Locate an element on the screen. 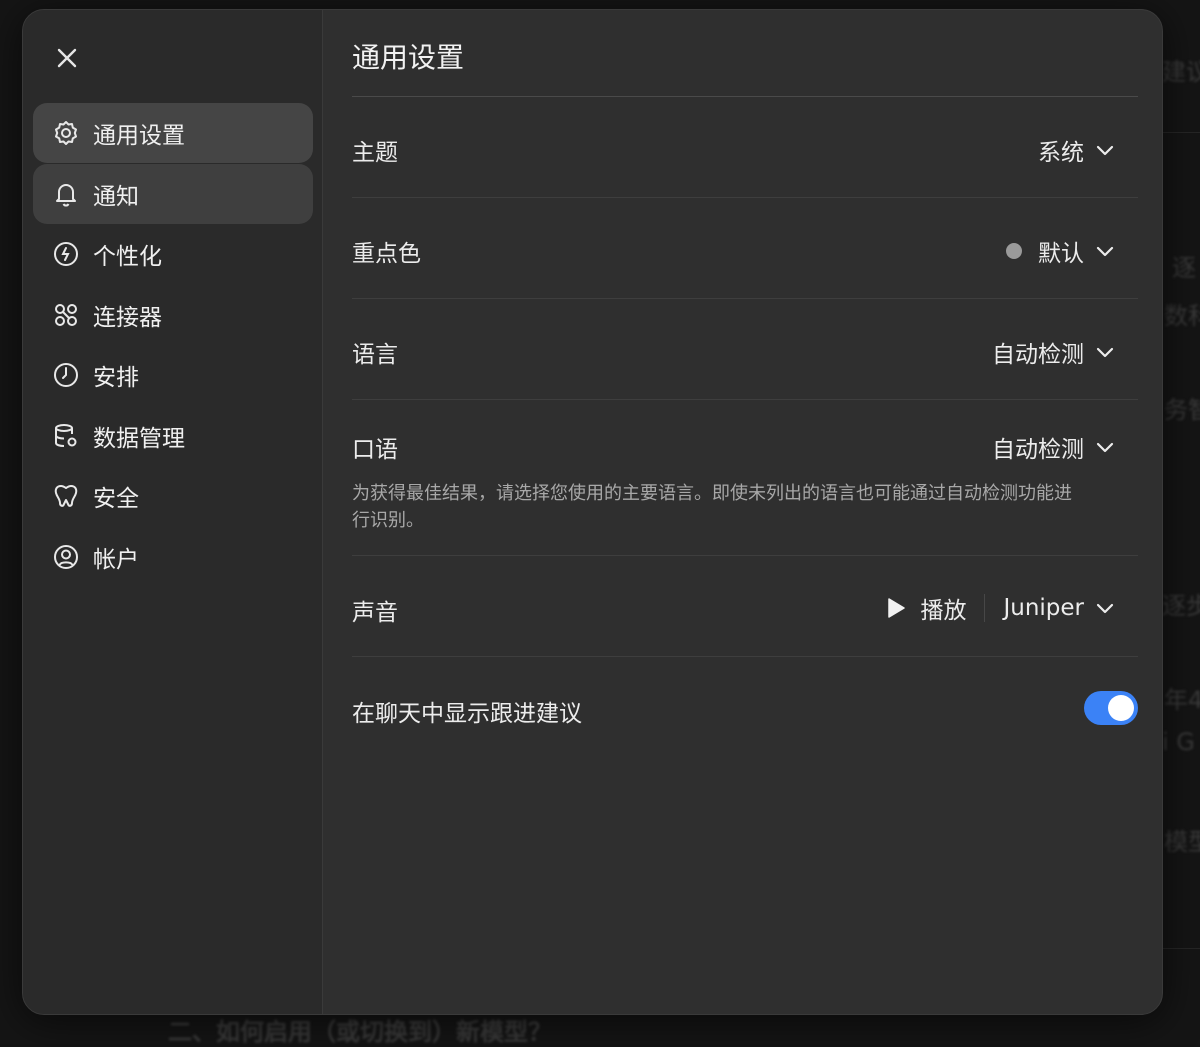 This screenshot has width=1200, height=1047. clock-icon is located at coordinates (66, 375).